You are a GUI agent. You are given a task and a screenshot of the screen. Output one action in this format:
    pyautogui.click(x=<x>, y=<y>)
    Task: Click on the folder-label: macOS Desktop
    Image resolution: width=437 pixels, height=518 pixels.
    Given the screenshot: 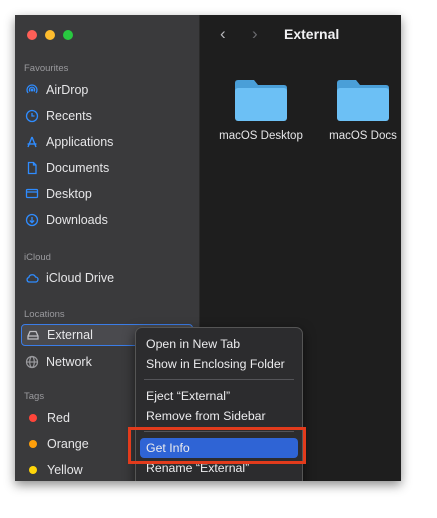 What is the action you would take?
    pyautogui.click(x=261, y=136)
    